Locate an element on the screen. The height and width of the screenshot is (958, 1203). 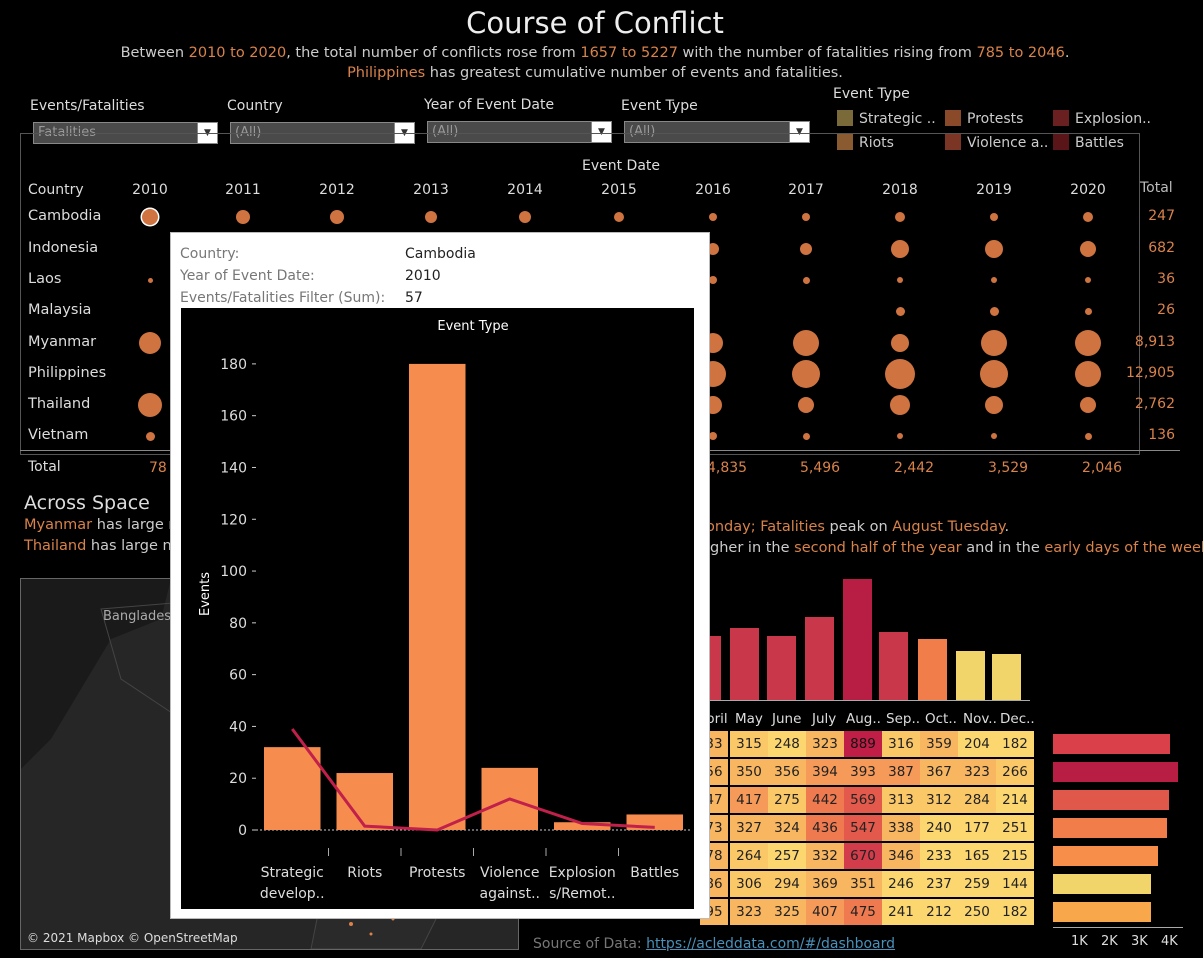
heatmap-cell: 294 is located at coordinates (787, 884).